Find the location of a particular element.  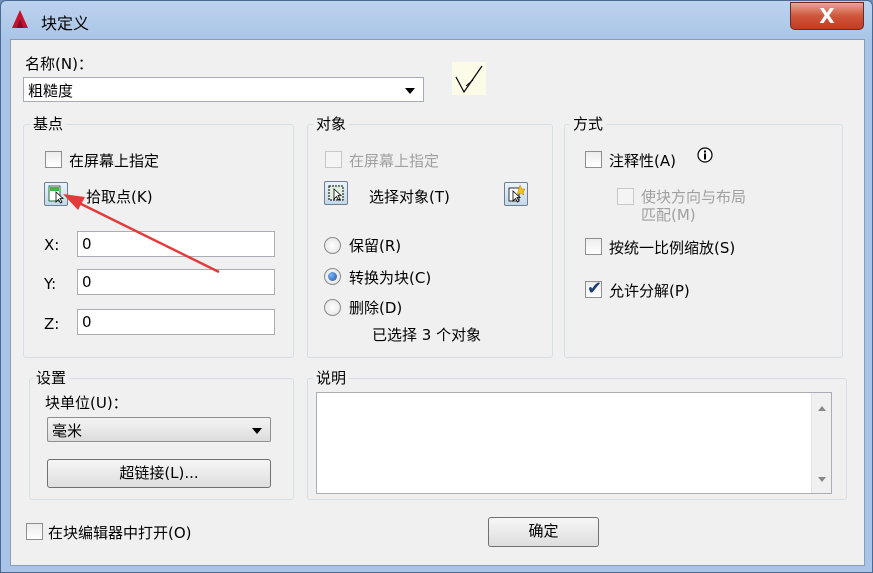

retain-radio is located at coordinates (332, 245).